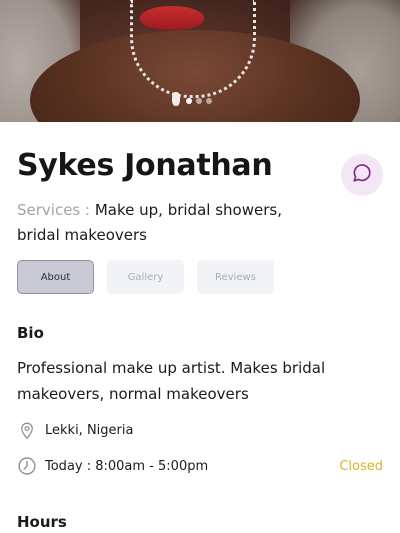  Describe the element at coordinates (176, 99) in the screenshot. I see `hero-pendant` at that location.